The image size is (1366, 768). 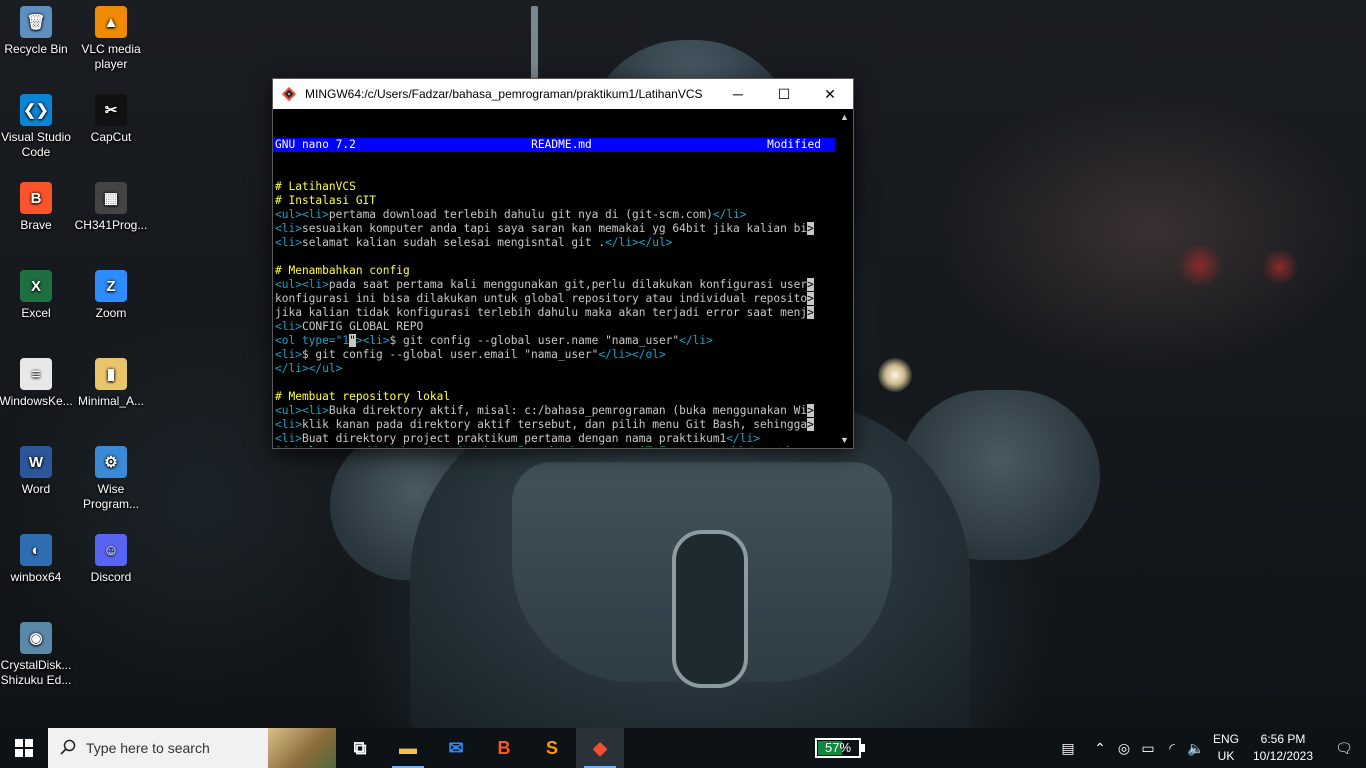 What do you see at coordinates (315, 186) in the screenshot?
I see `nano-text: # LatihanVCS` at bounding box center [315, 186].